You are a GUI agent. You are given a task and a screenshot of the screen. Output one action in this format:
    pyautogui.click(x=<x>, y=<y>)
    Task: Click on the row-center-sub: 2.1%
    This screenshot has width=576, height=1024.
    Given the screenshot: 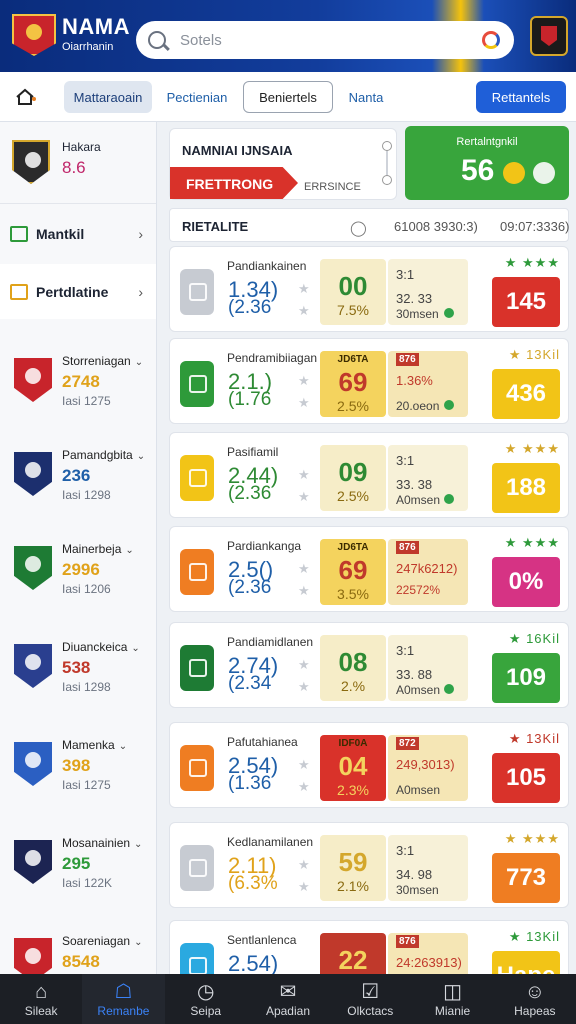 What is the action you would take?
    pyautogui.click(x=353, y=886)
    